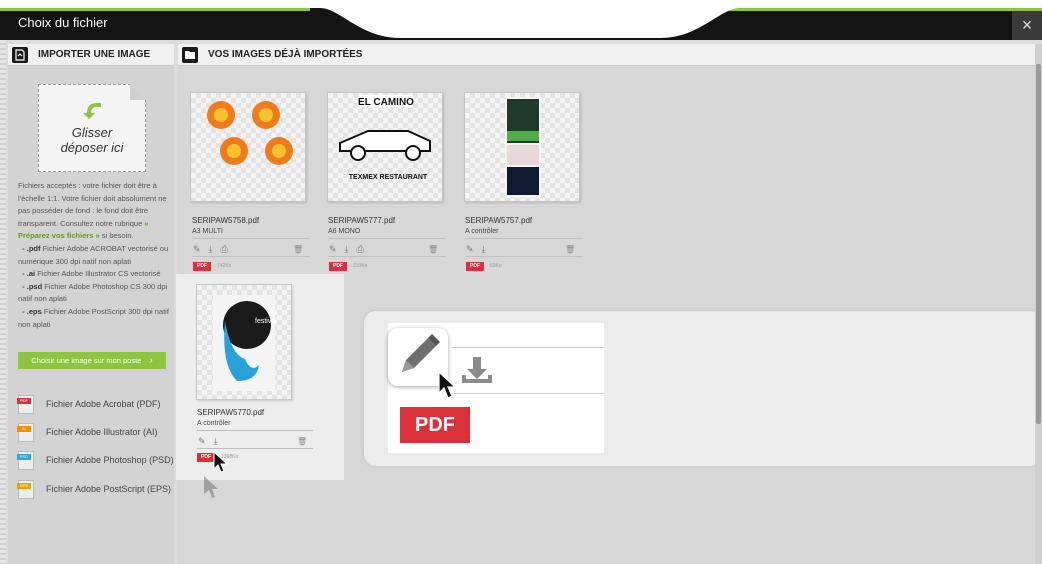  What do you see at coordinates (226, 220) in the screenshot?
I see `file-name: SERIPAW5758.pdf` at bounding box center [226, 220].